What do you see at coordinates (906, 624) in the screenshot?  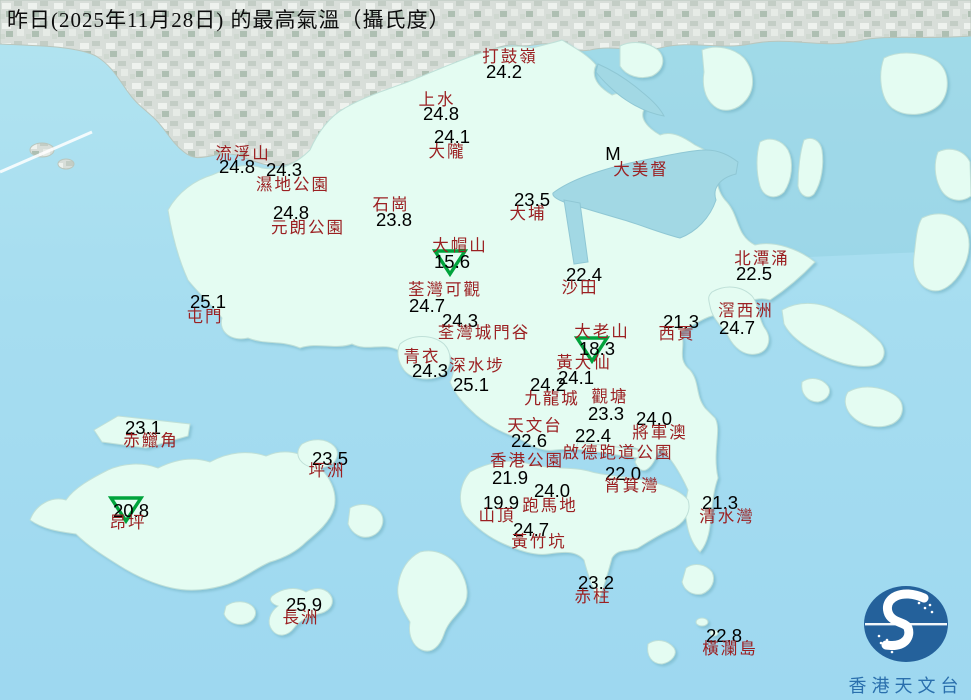 I see `hko-logo-icon` at bounding box center [906, 624].